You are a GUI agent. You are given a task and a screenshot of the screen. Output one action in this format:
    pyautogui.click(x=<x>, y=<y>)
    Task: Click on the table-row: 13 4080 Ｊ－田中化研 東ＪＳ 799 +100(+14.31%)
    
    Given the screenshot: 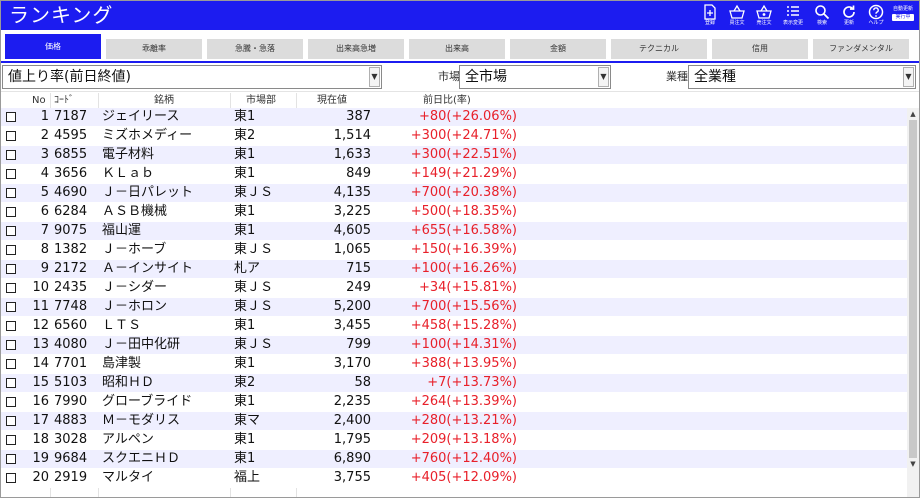 What is the action you would take?
    pyautogui.click(x=454, y=345)
    